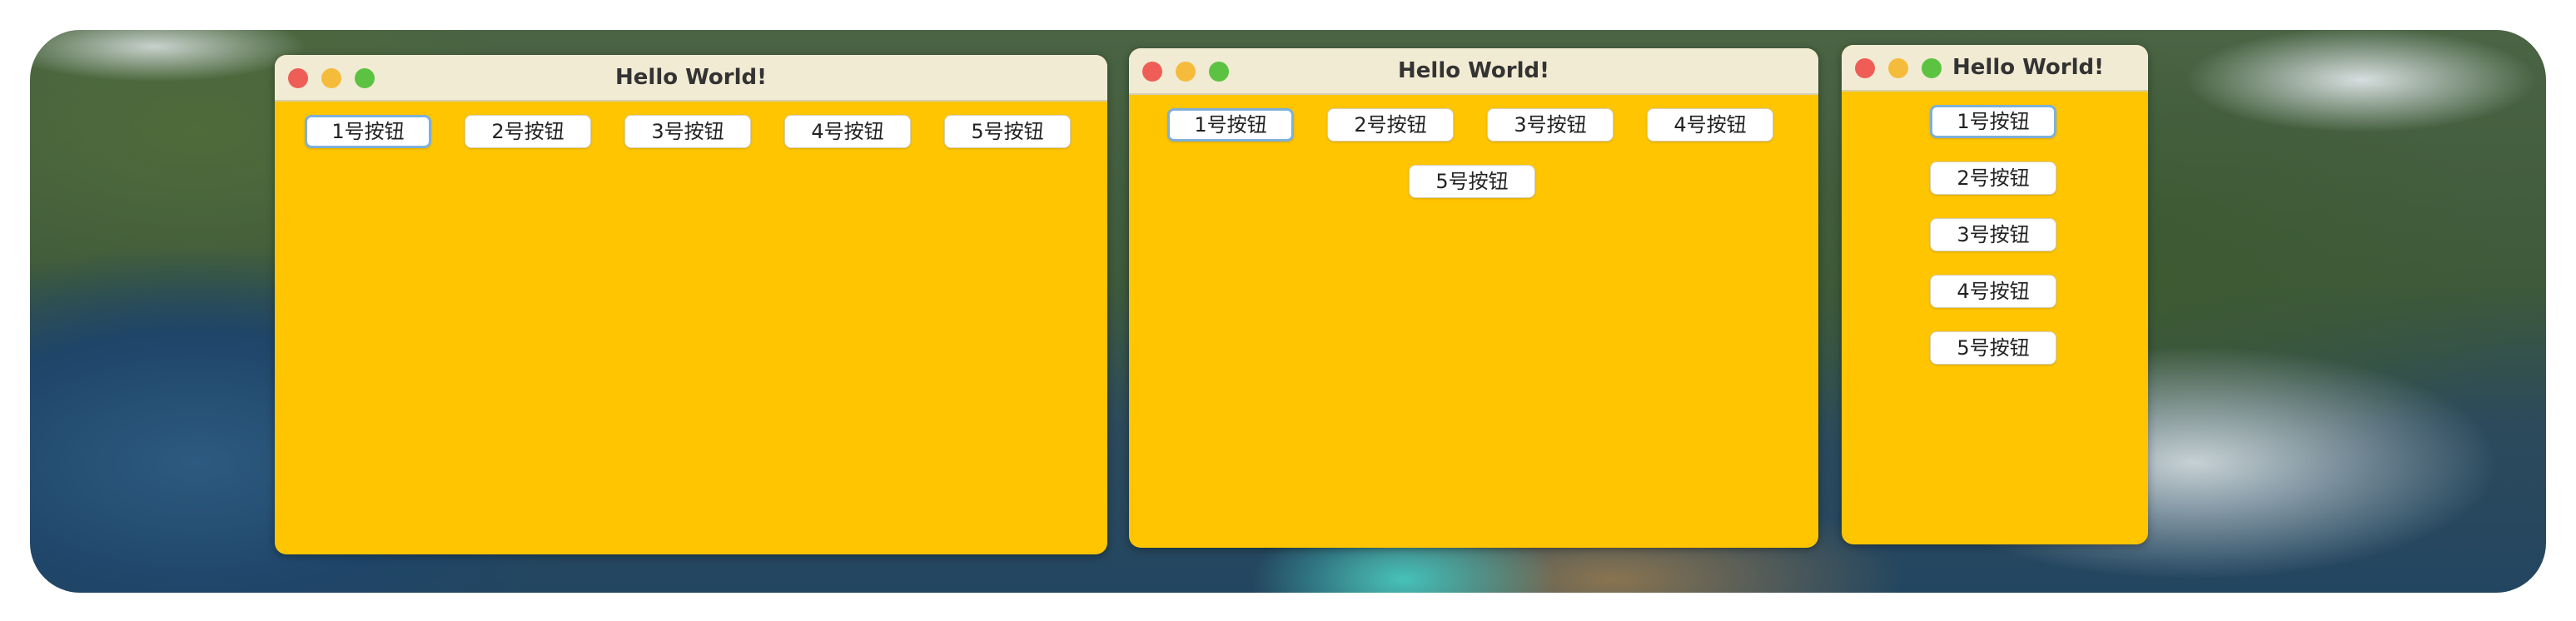 Image resolution: width=2576 pixels, height=621 pixels. I want to click on window-vertical: Hello World! 1号按钮 2号按钮 3号按钮 4号按钮 5号按钮, so click(1995, 294).